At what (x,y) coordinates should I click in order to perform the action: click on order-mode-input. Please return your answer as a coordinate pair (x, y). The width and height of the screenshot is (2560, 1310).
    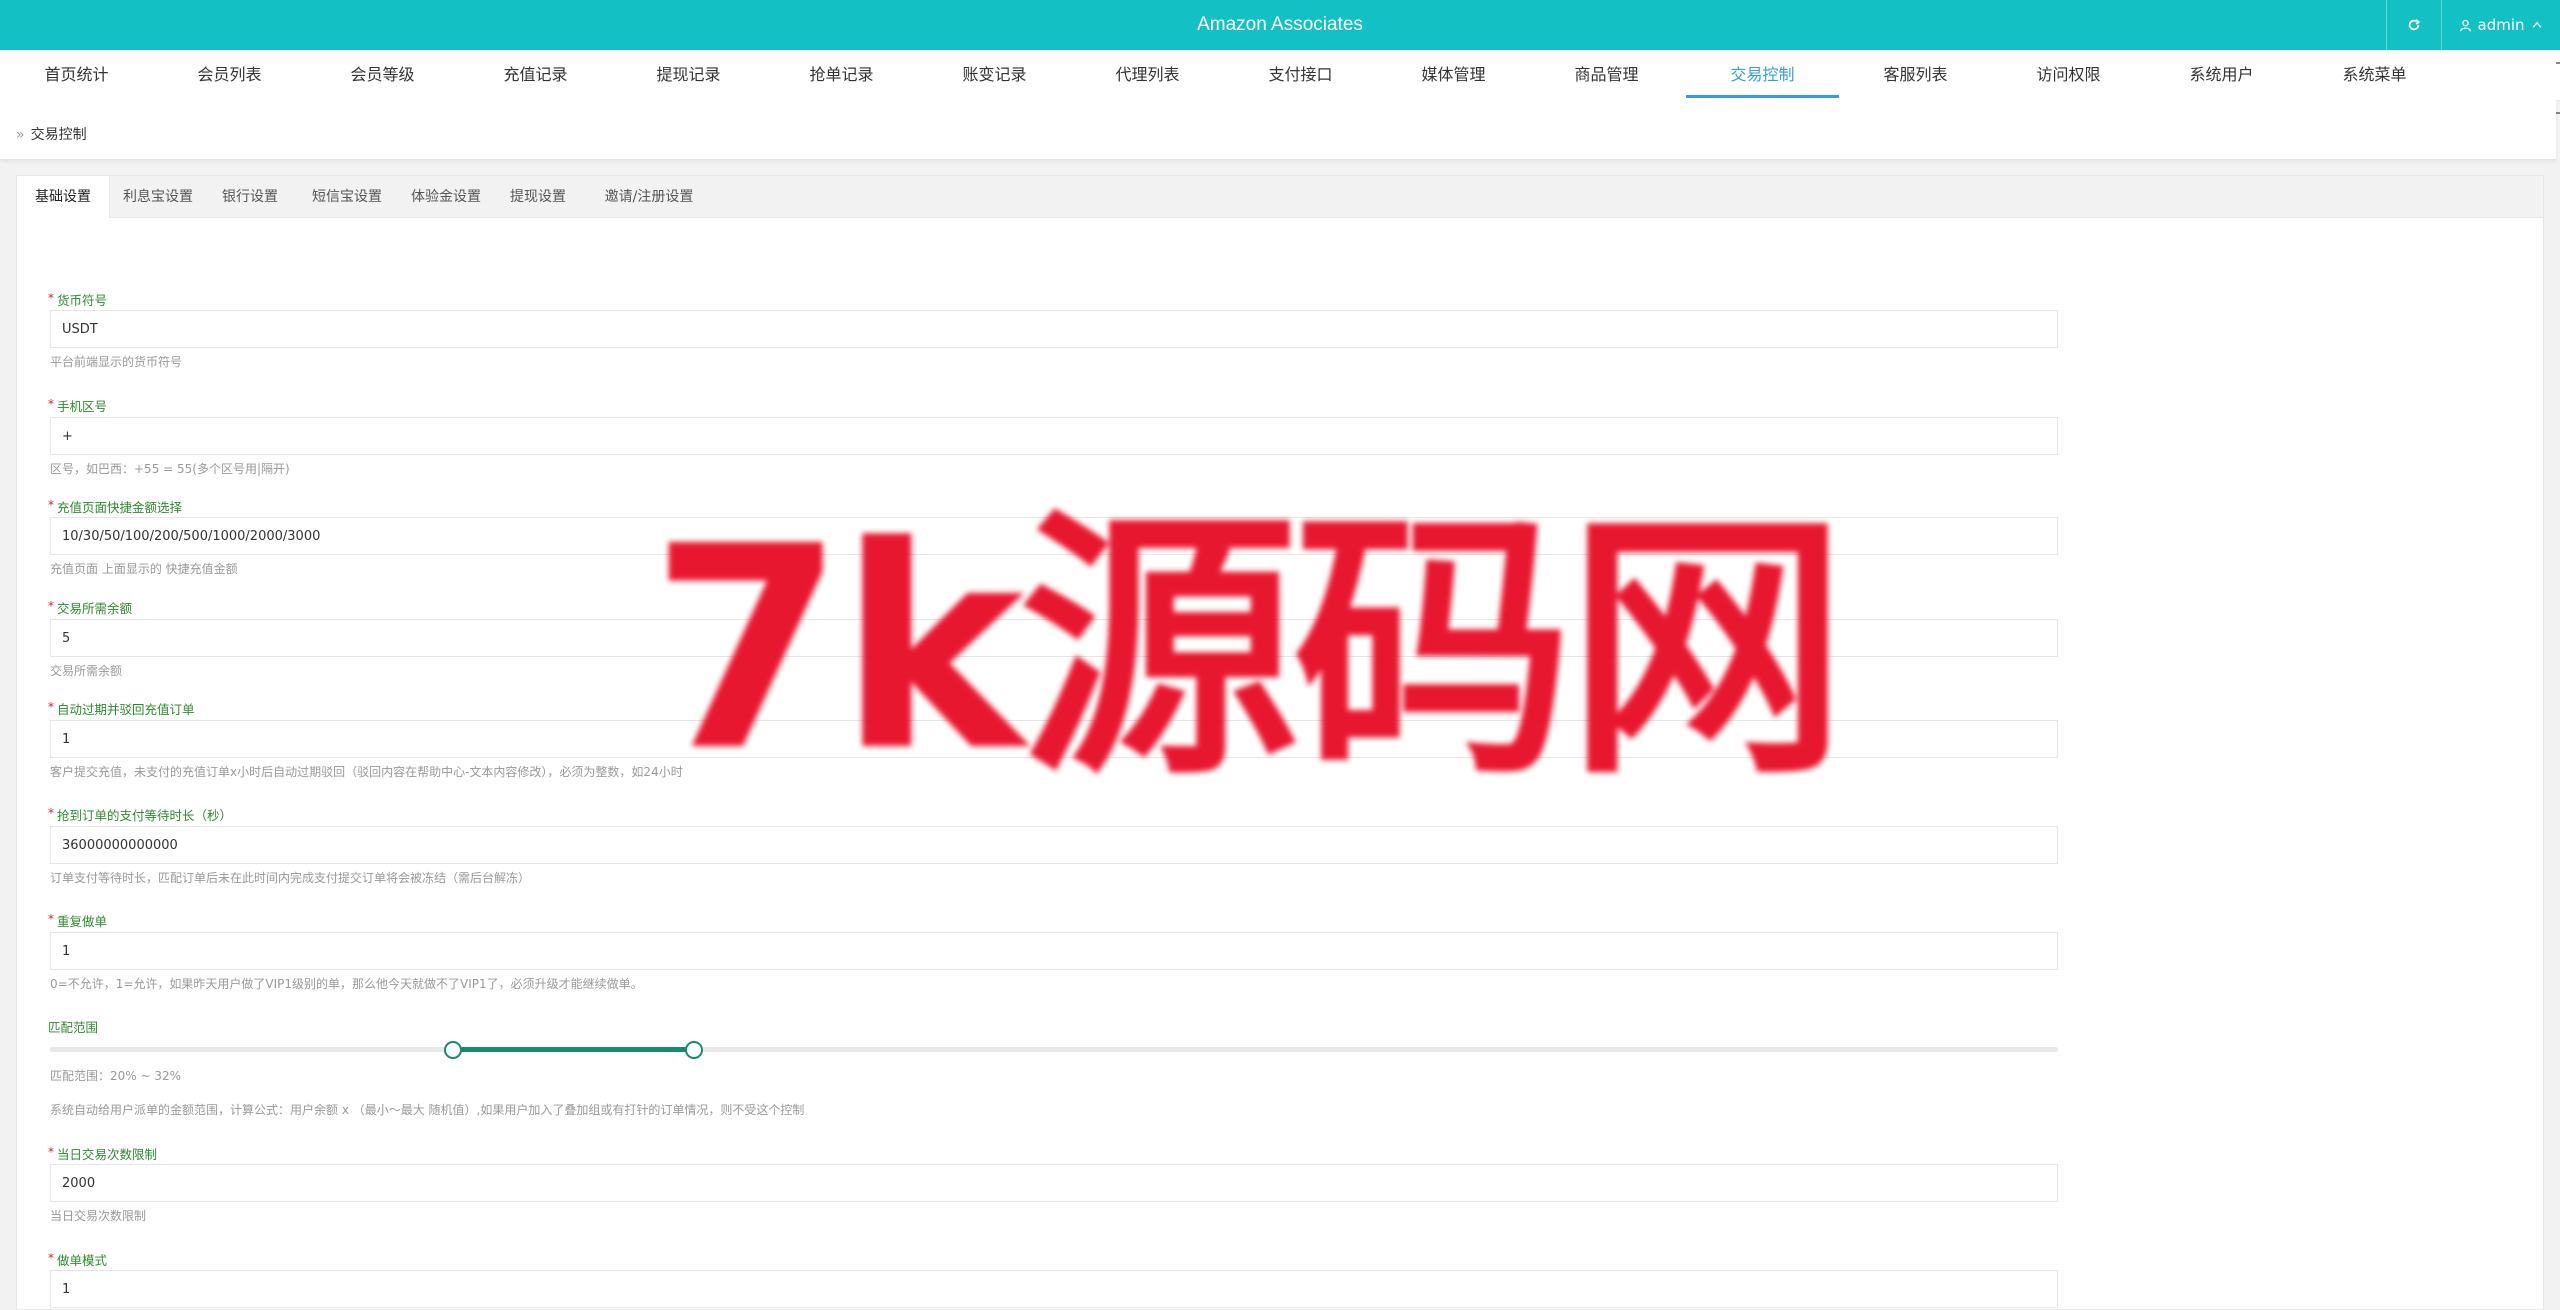
    Looking at the image, I should click on (1054, 1289).